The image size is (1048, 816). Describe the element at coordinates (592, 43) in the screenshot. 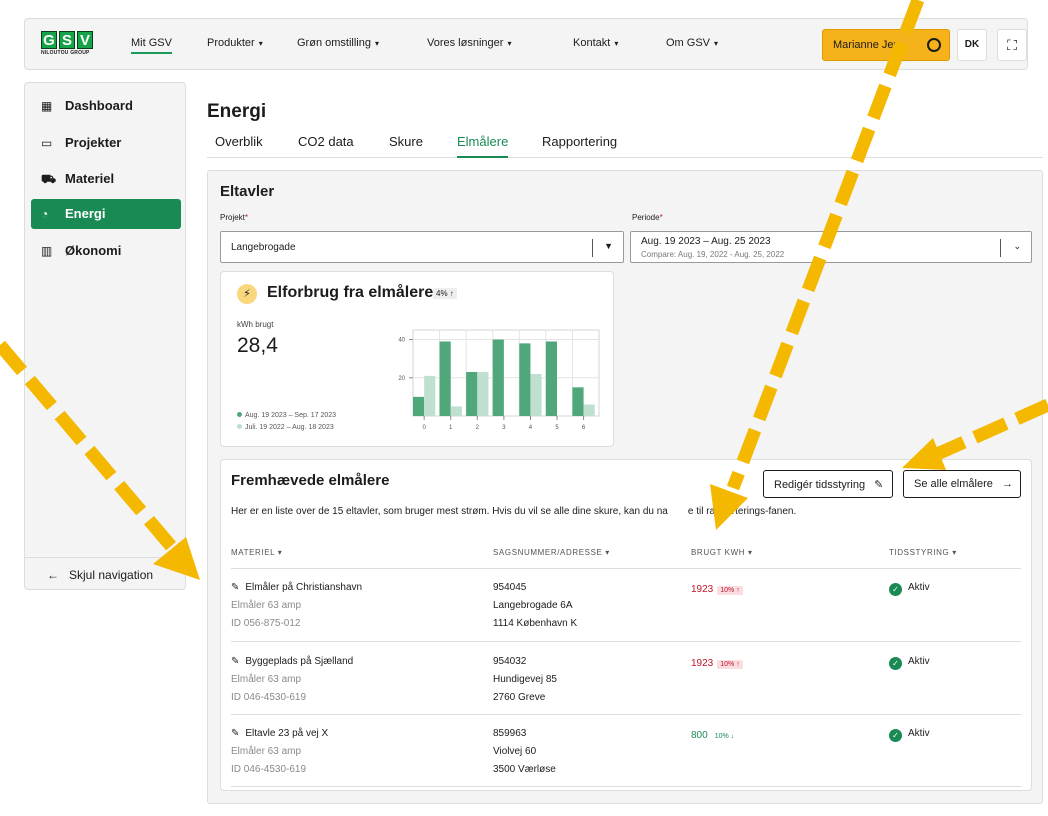

I see `nav-kontakt-label: Kontakt` at that location.